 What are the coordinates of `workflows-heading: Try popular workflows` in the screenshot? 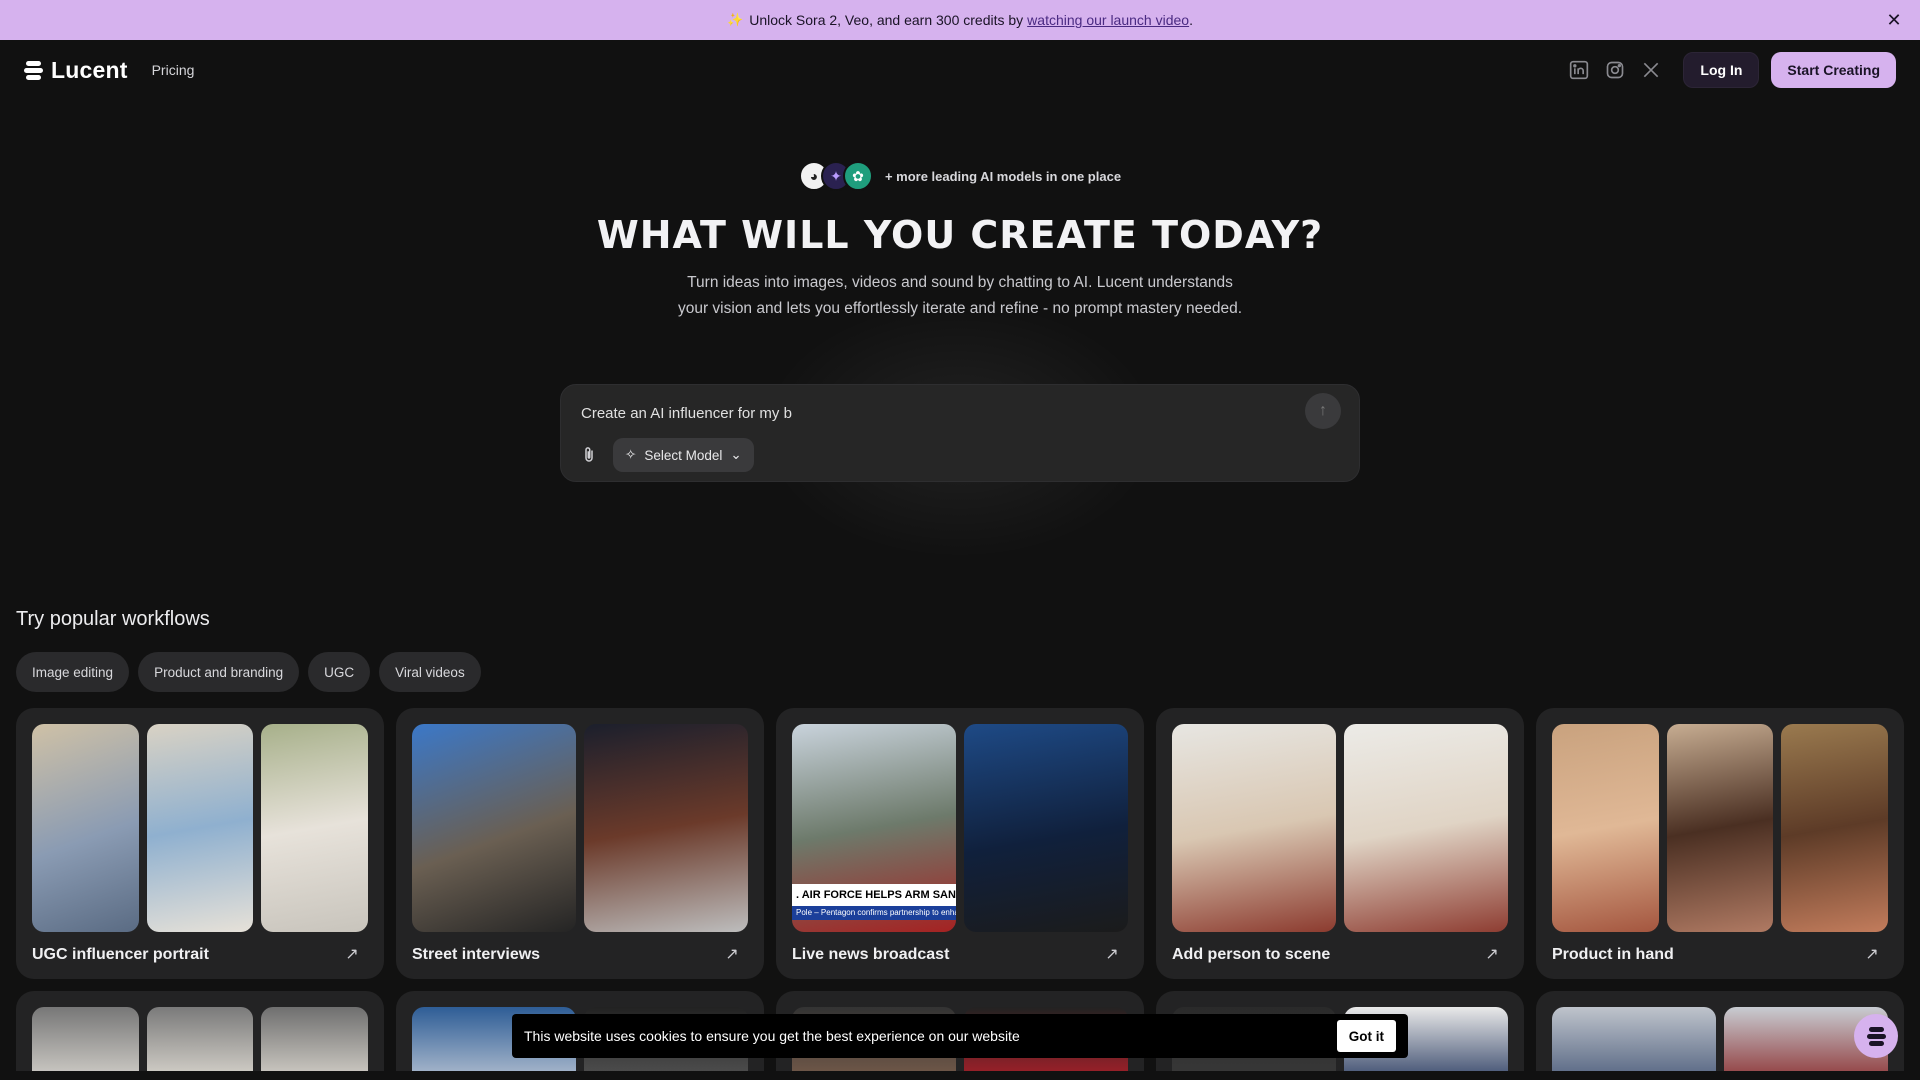 It's located at (113, 619).